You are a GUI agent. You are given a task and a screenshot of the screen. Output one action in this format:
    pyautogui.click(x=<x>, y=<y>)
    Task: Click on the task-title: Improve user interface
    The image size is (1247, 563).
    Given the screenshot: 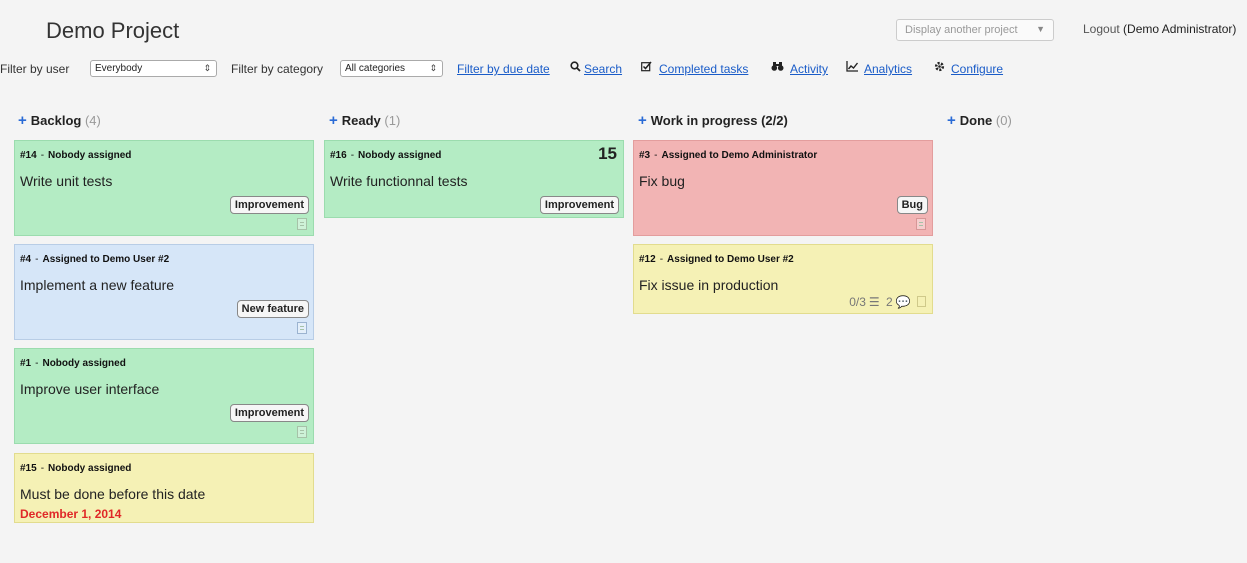 What is the action you would take?
    pyautogui.click(x=90, y=389)
    